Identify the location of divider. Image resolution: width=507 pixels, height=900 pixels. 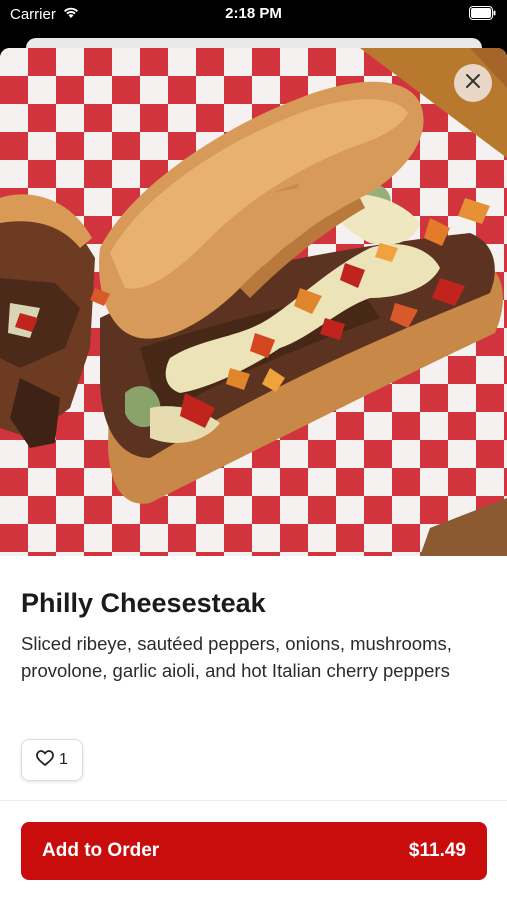
(253, 800).